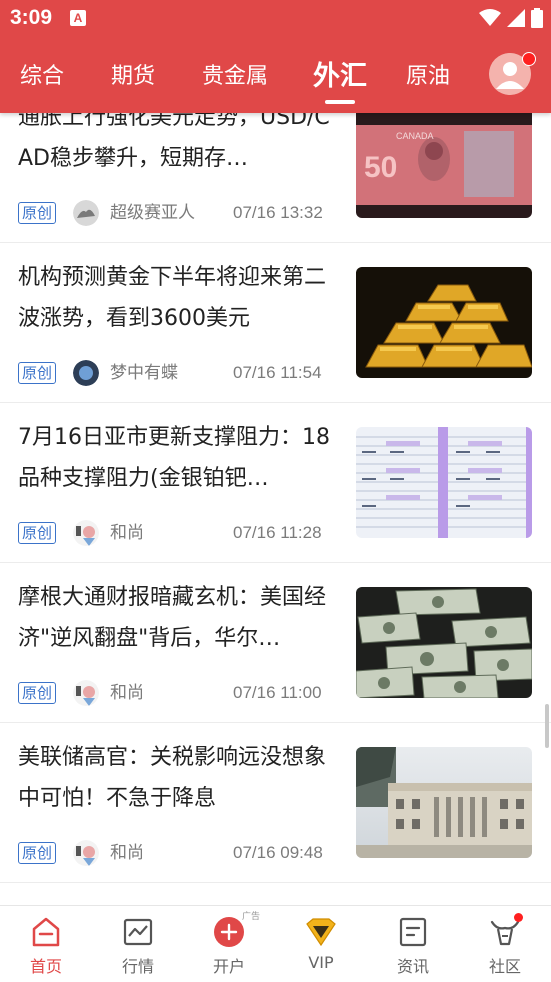 The height and width of the screenshot is (982, 551). What do you see at coordinates (340, 102) in the screenshot?
I see `active-tab-indicator` at bounding box center [340, 102].